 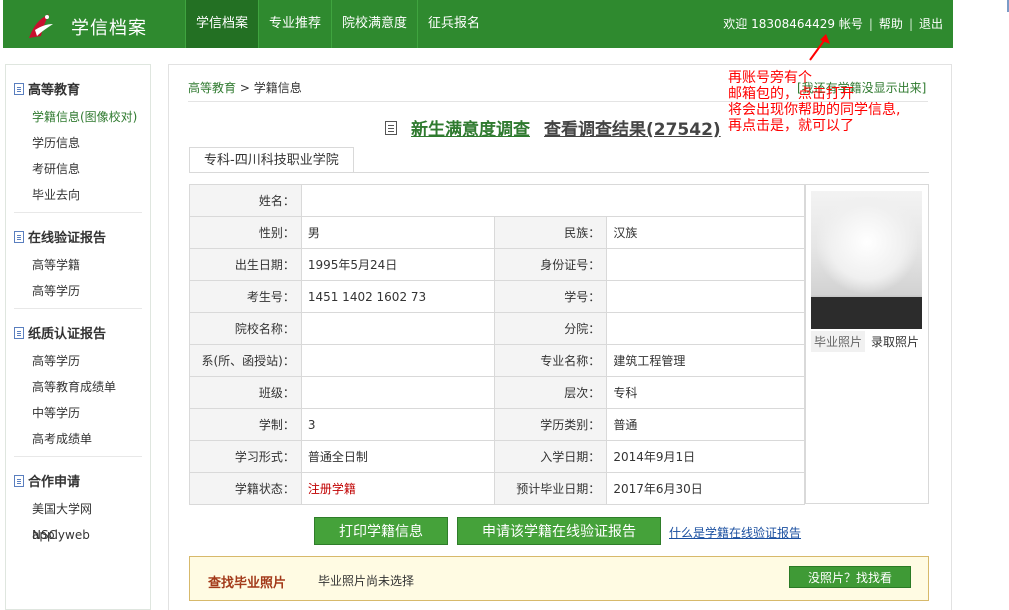 I want to click on apply-report-button: 申请该学籍在线验证报告, so click(x=559, y=531).